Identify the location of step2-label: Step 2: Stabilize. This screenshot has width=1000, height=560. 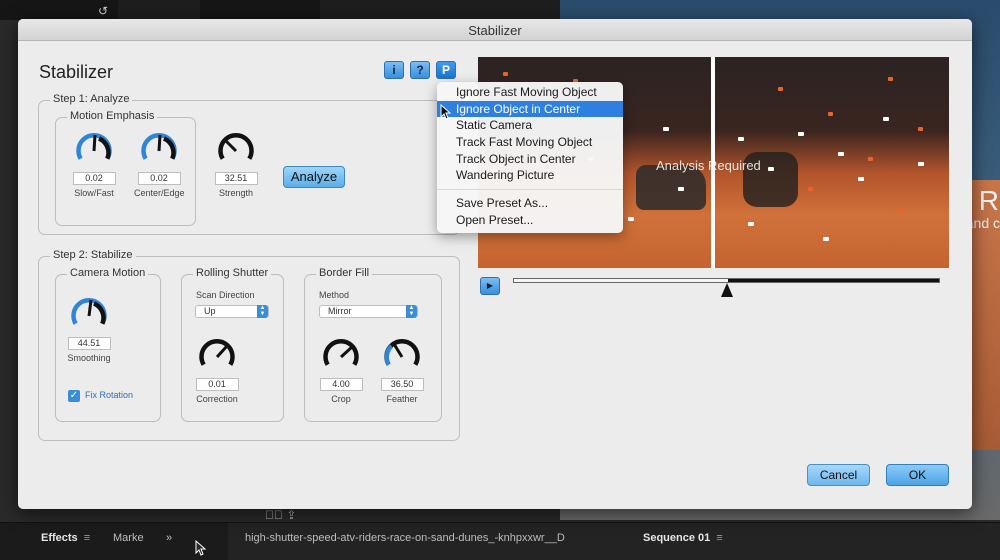
(93, 255).